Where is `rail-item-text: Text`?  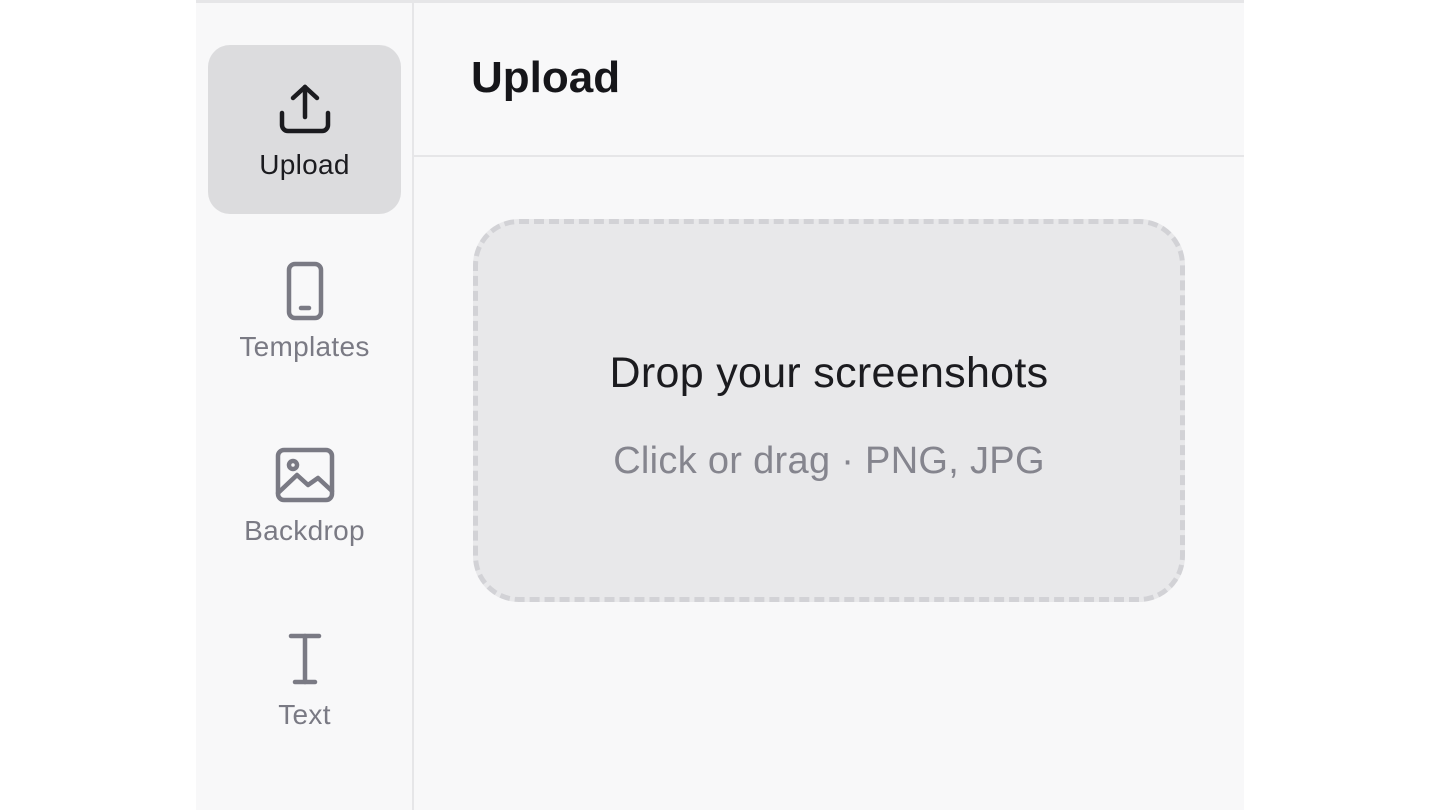 rail-item-text: Text is located at coordinates (304, 679).